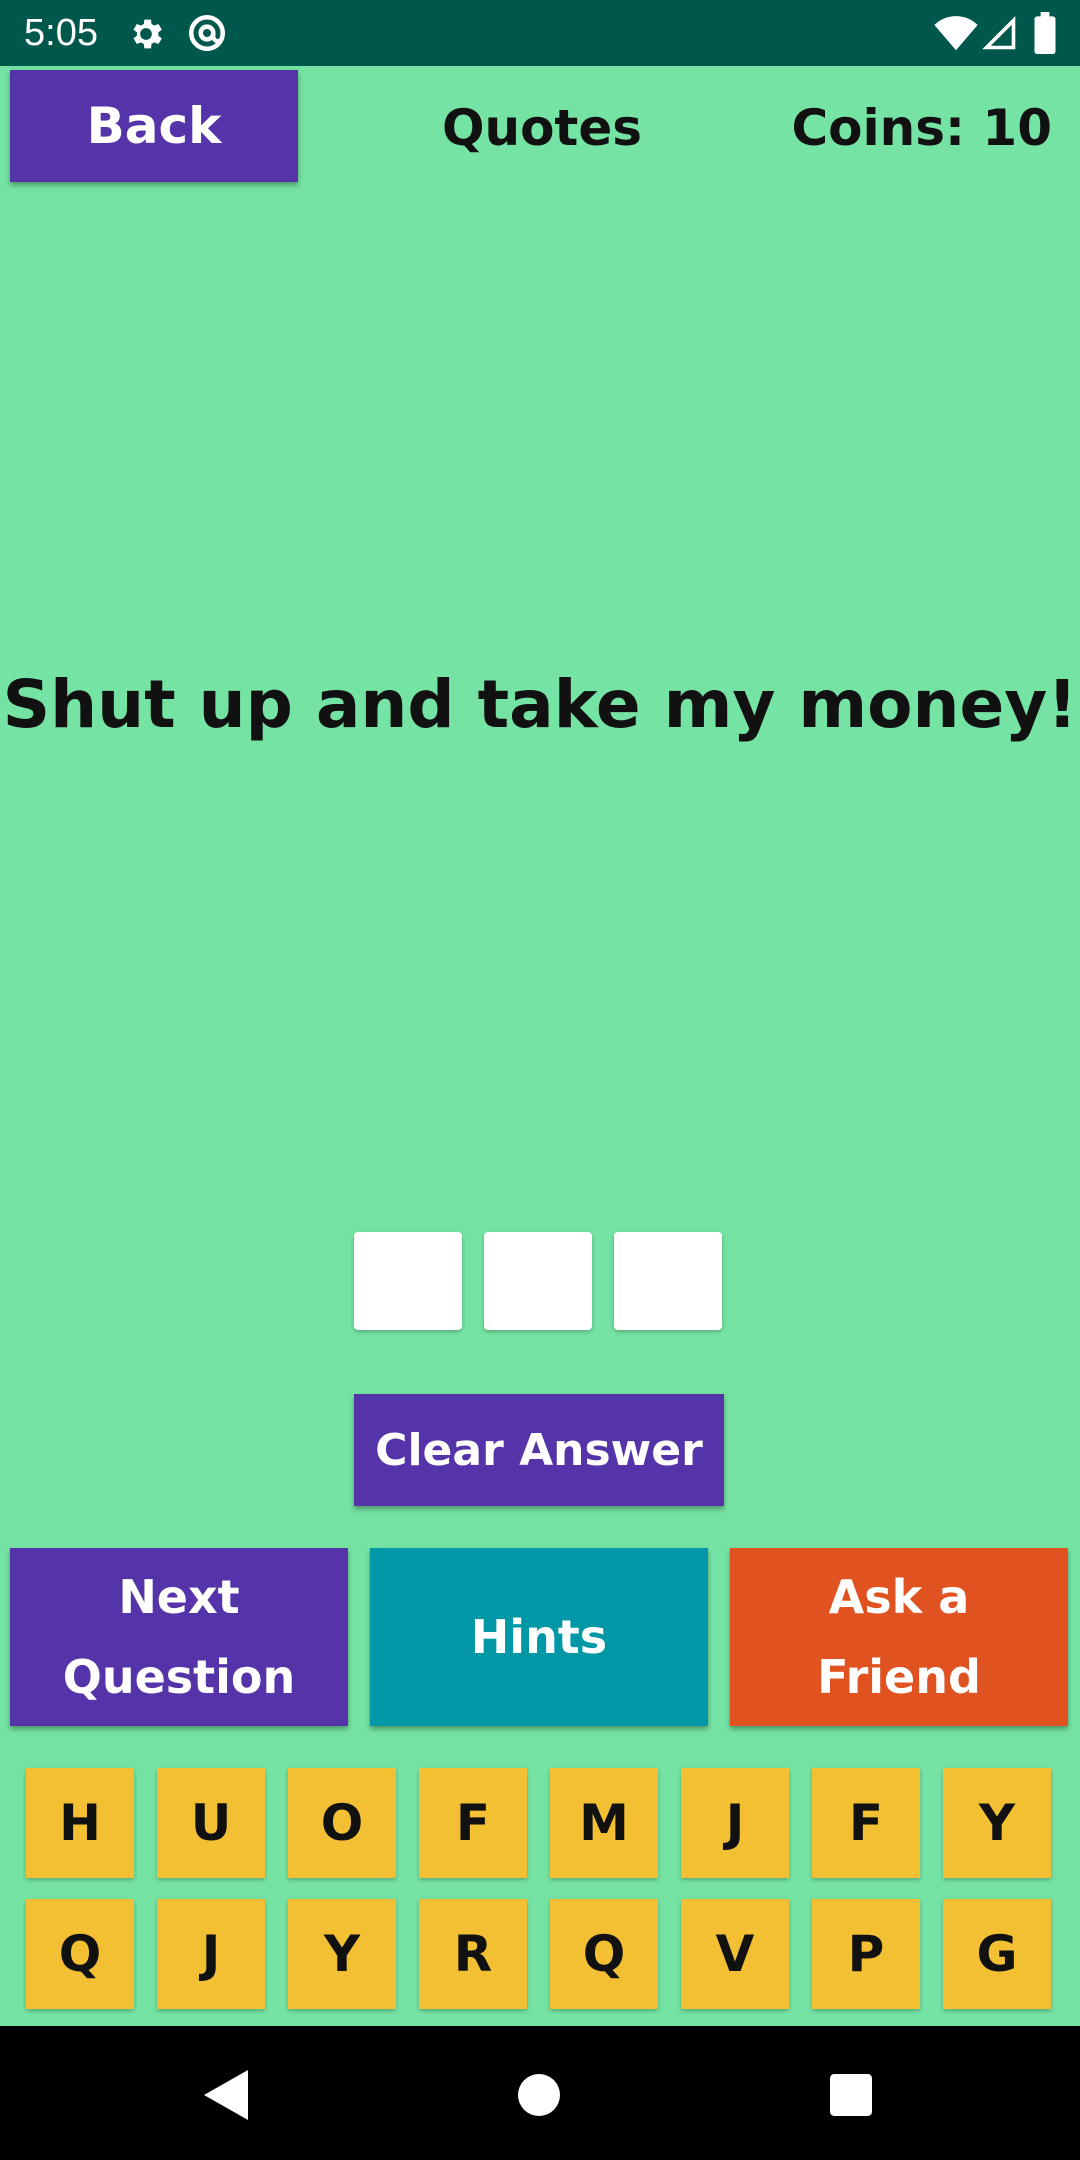 This screenshot has height=2160, width=1080. What do you see at coordinates (604, 1823) in the screenshot?
I see `letter-key: M` at bounding box center [604, 1823].